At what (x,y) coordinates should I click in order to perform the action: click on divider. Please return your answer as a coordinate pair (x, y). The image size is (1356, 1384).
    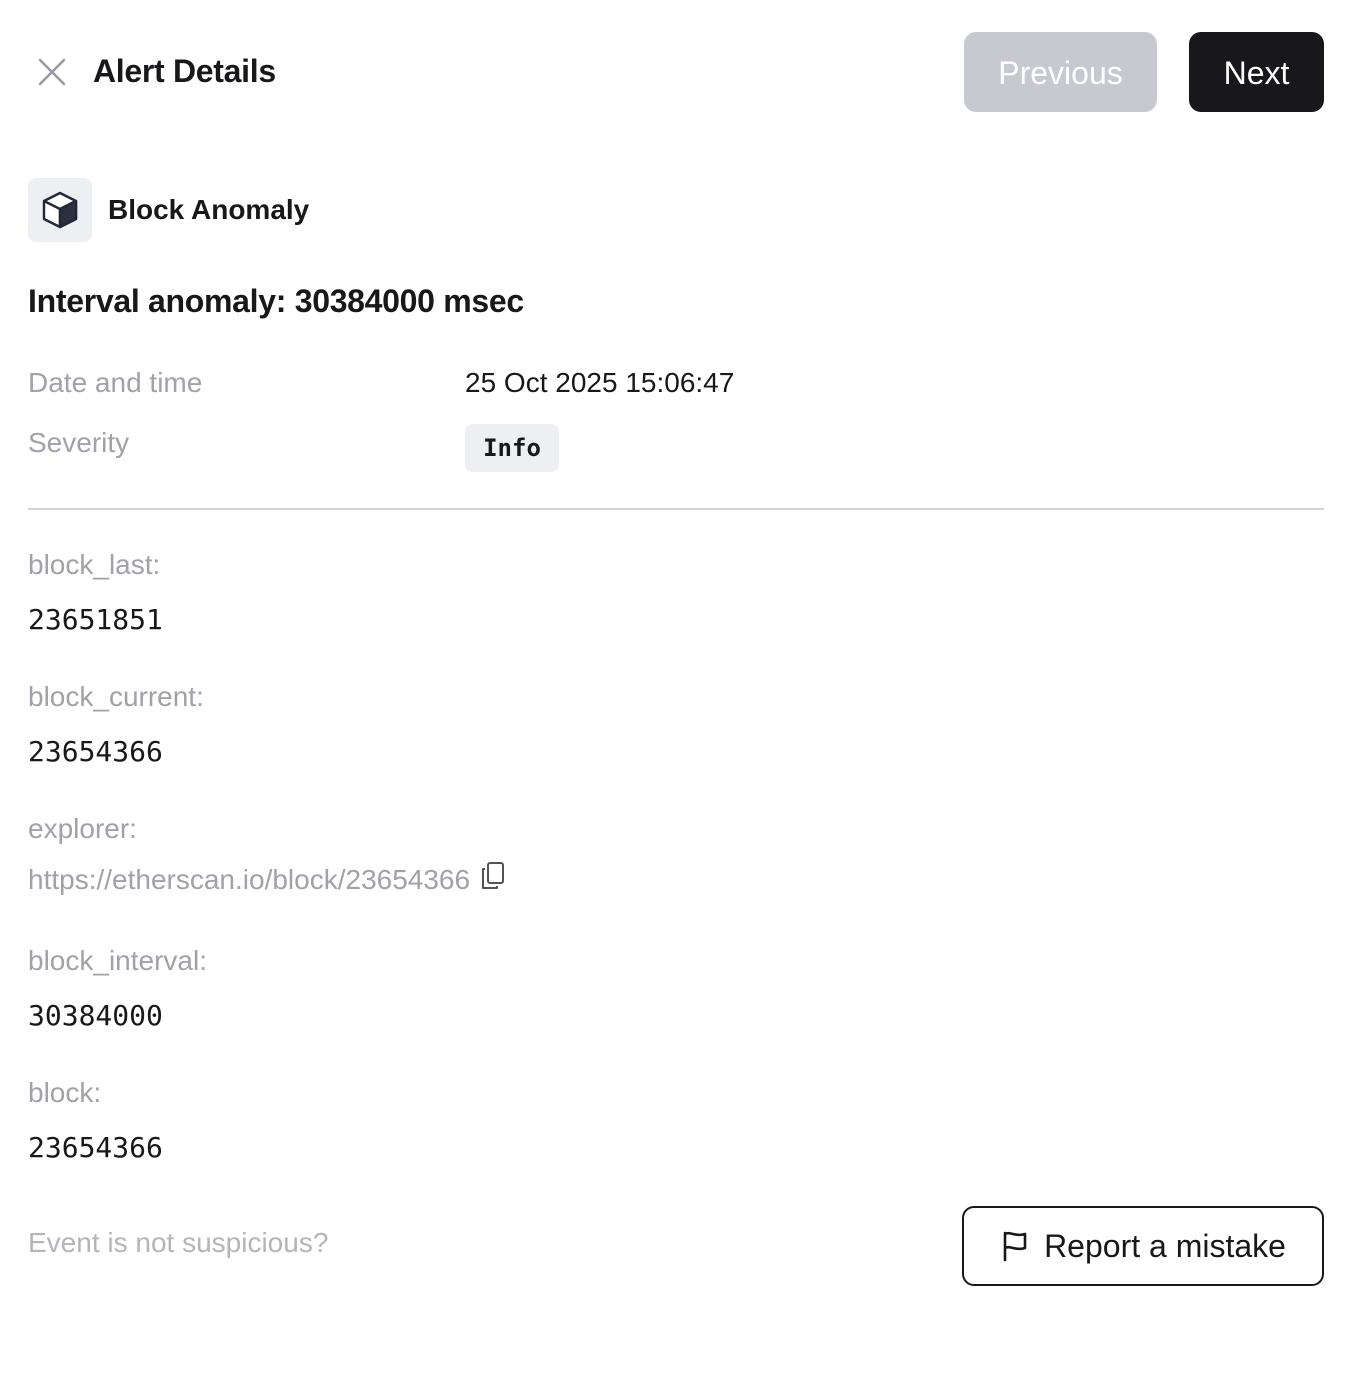
    Looking at the image, I should click on (676, 509).